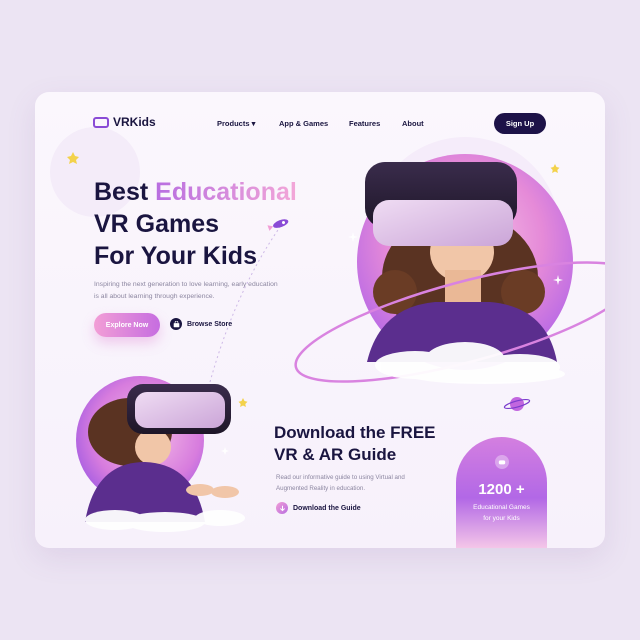 This screenshot has height=640, width=640. I want to click on chevron-down-icon: ▾, so click(253, 123).